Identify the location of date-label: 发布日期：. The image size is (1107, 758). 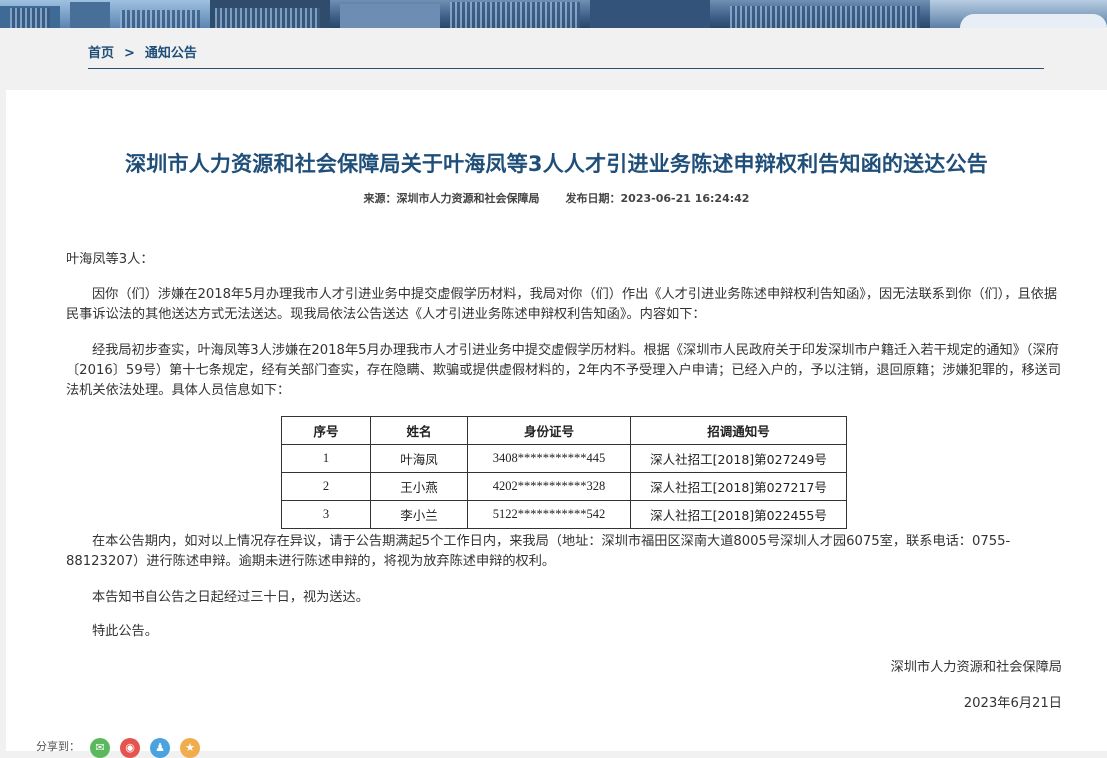
(593, 198).